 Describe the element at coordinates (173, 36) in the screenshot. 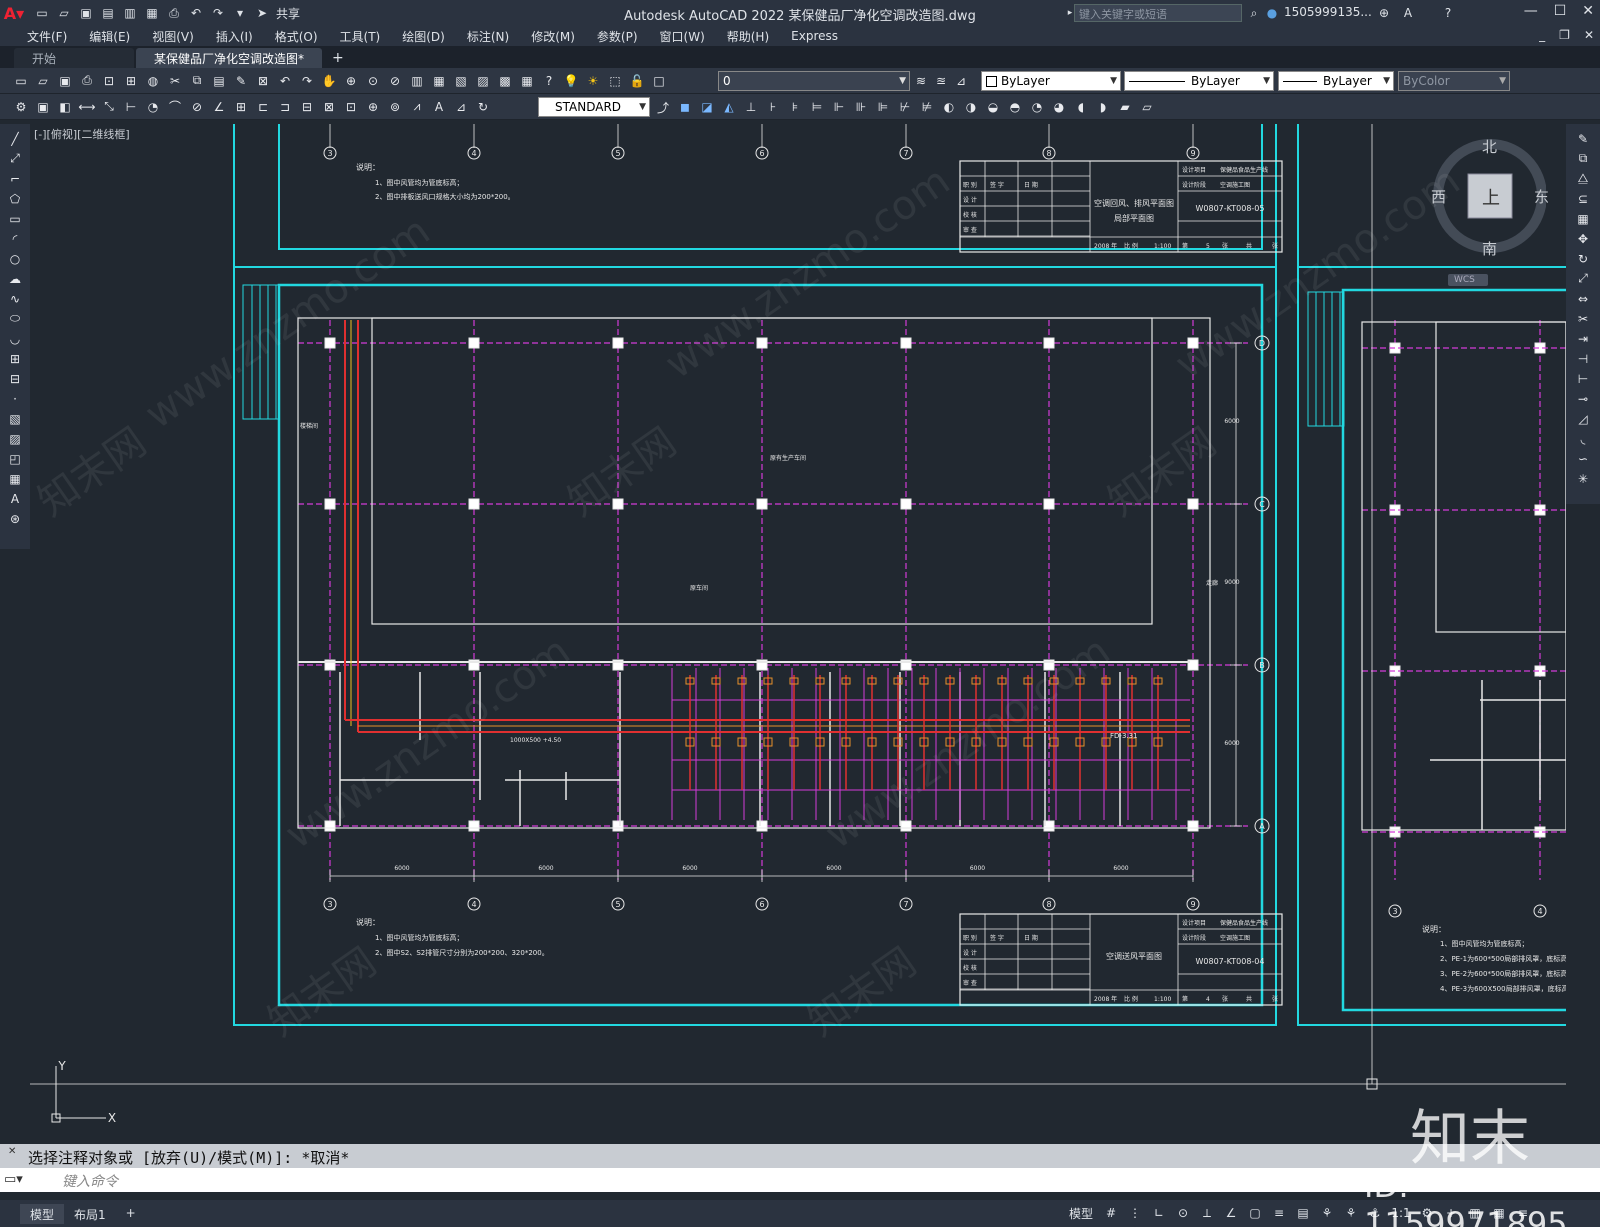

I see `menu-view: 视图(V)` at that location.